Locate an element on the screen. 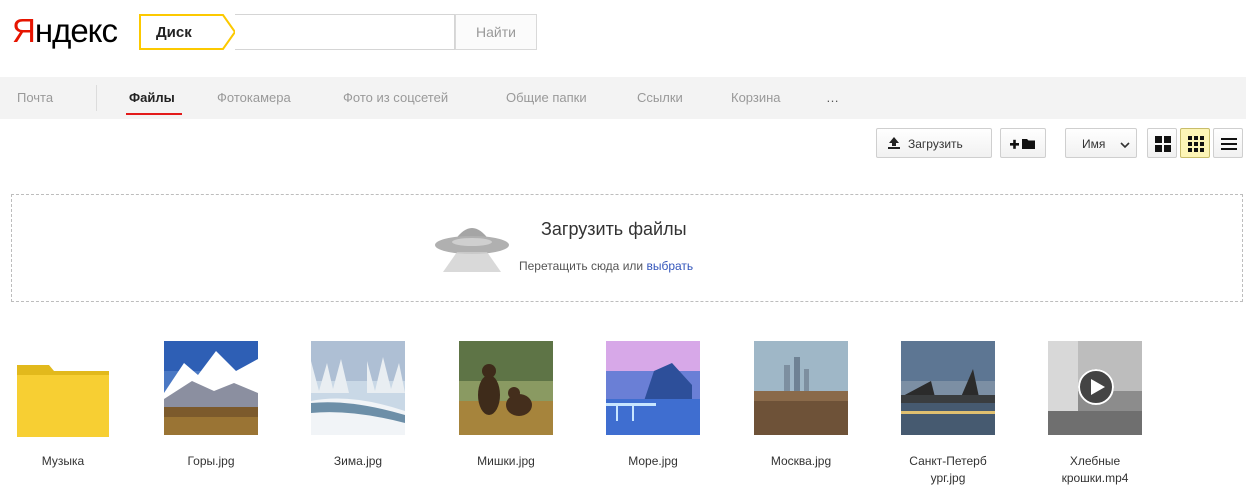 The width and height of the screenshot is (1246, 487). nav-camera: Фотокамера is located at coordinates (254, 97).